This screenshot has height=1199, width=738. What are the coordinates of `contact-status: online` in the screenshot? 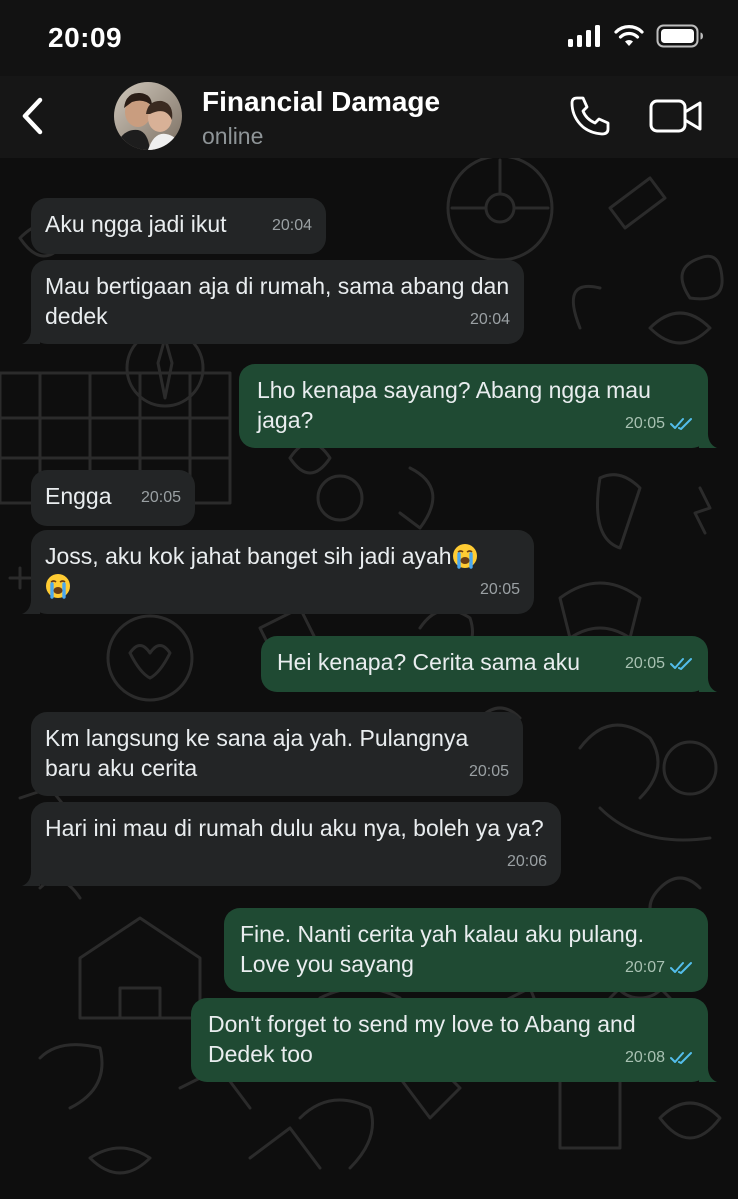 It's located at (233, 136).